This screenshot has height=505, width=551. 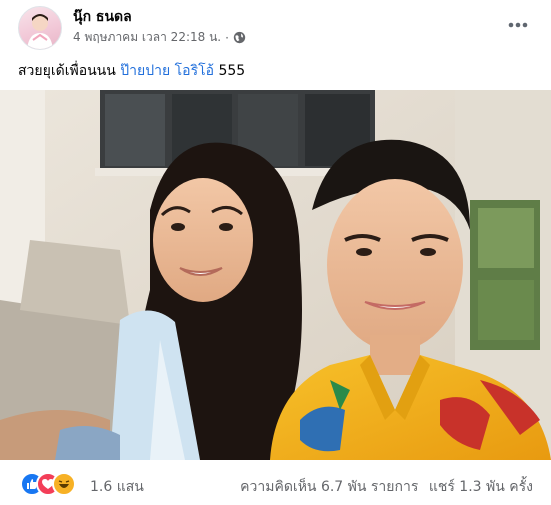 What do you see at coordinates (40, 31) in the screenshot?
I see `avatar-image` at bounding box center [40, 31].